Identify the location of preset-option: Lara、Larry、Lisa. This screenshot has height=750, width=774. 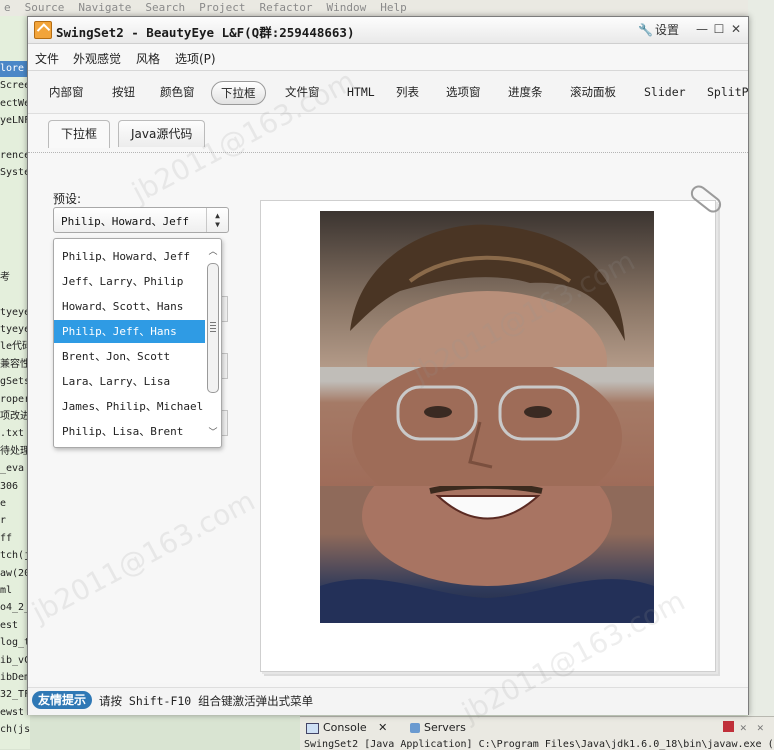
(129, 381).